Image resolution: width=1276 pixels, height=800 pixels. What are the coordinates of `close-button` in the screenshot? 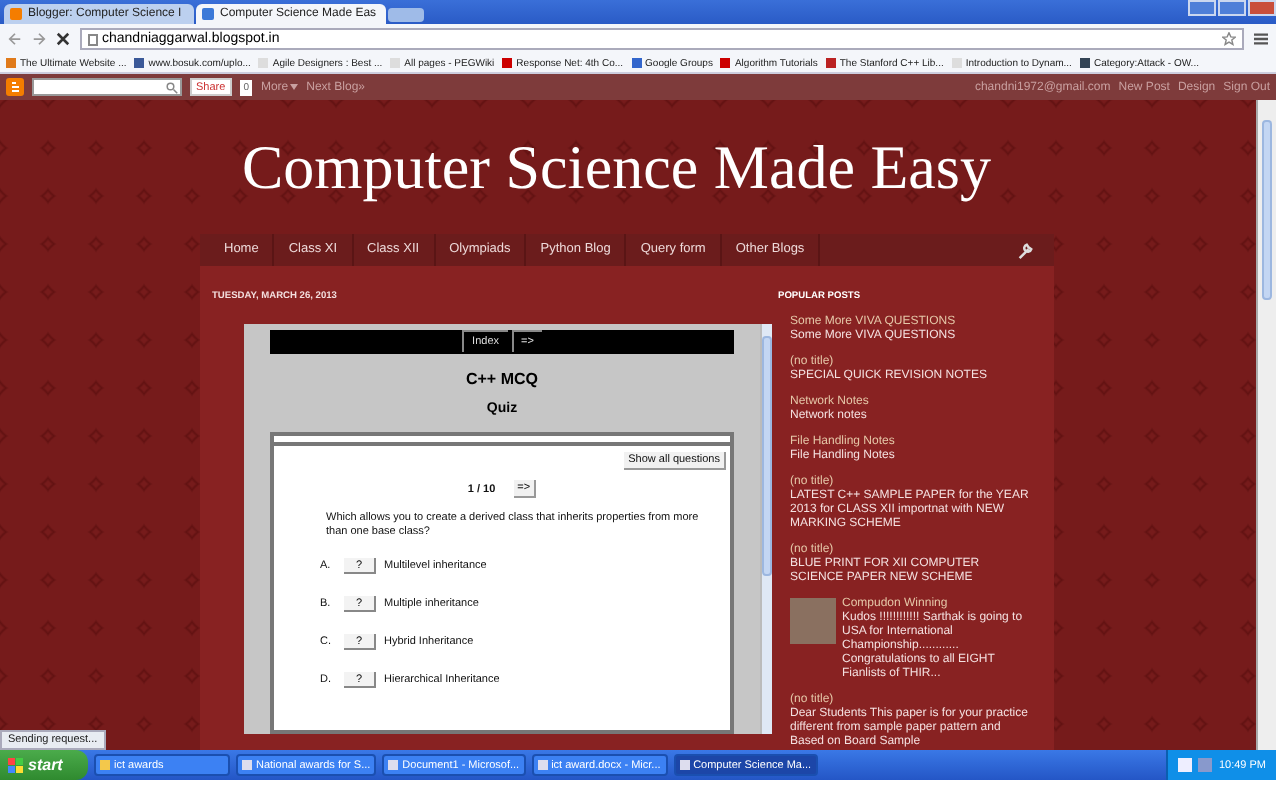 It's located at (1262, 8).